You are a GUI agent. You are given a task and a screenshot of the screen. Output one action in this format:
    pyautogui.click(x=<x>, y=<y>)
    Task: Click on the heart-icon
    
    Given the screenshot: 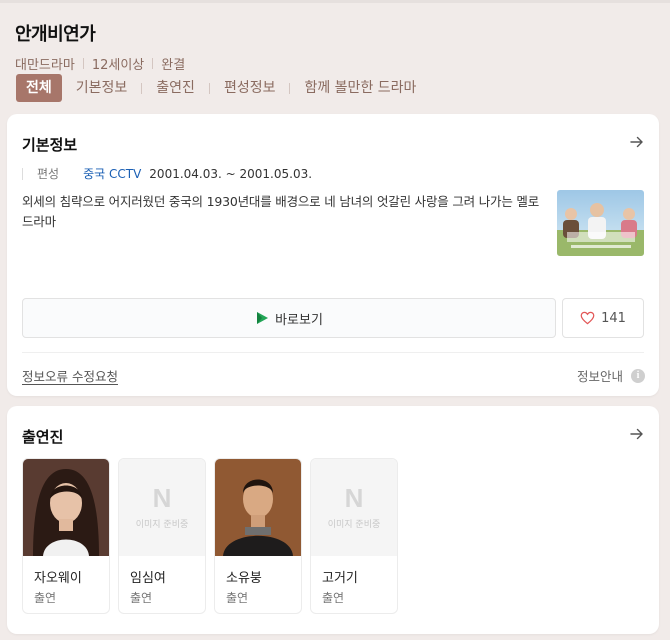 What is the action you would take?
    pyautogui.click(x=587, y=318)
    